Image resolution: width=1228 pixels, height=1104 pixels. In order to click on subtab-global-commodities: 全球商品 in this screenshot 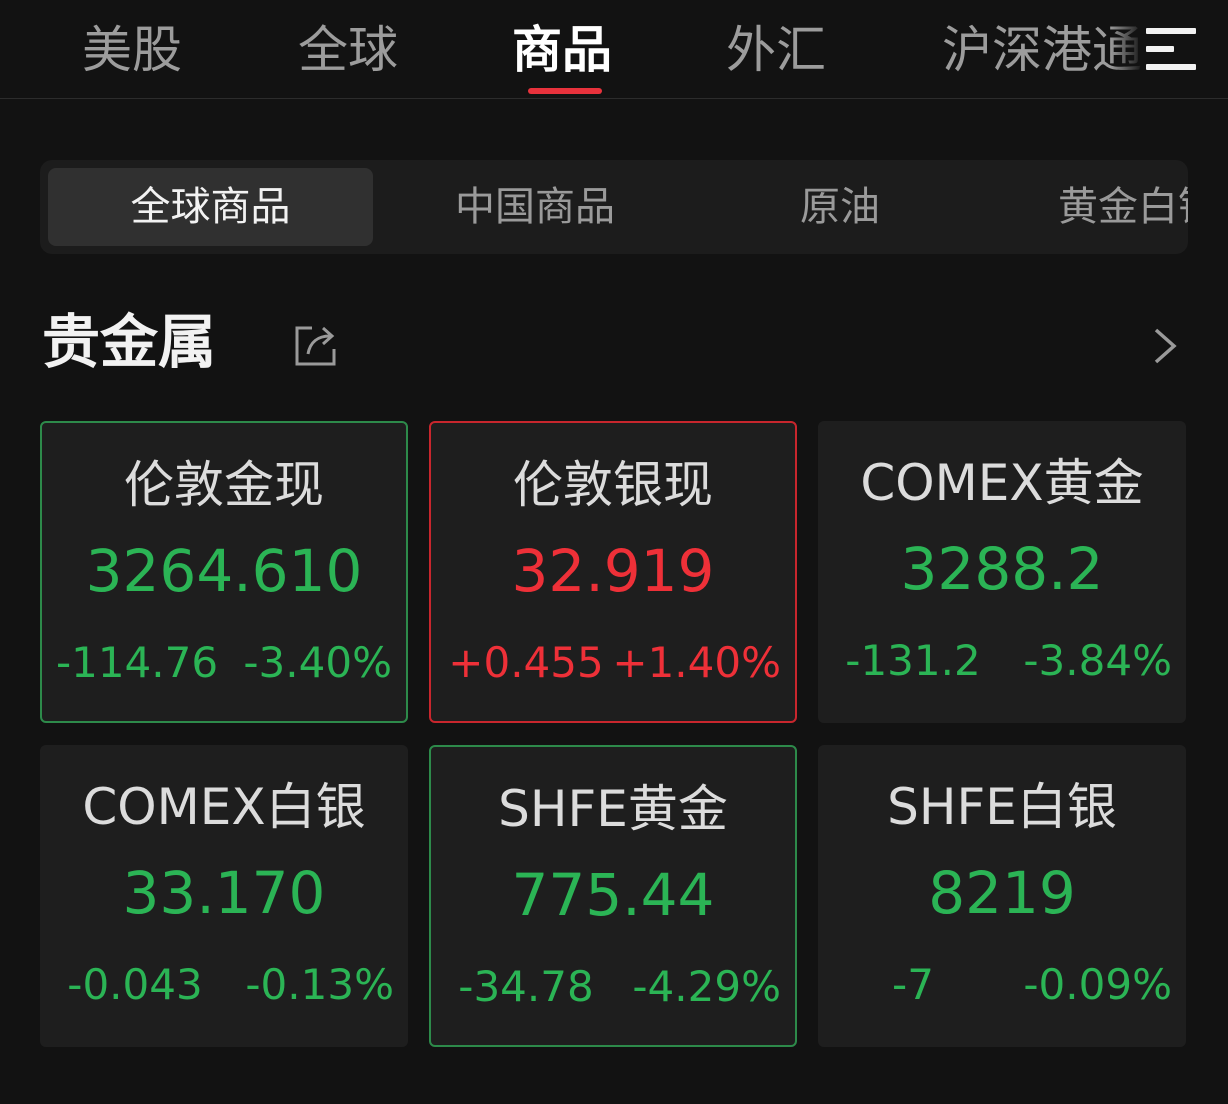, I will do `click(210, 207)`.